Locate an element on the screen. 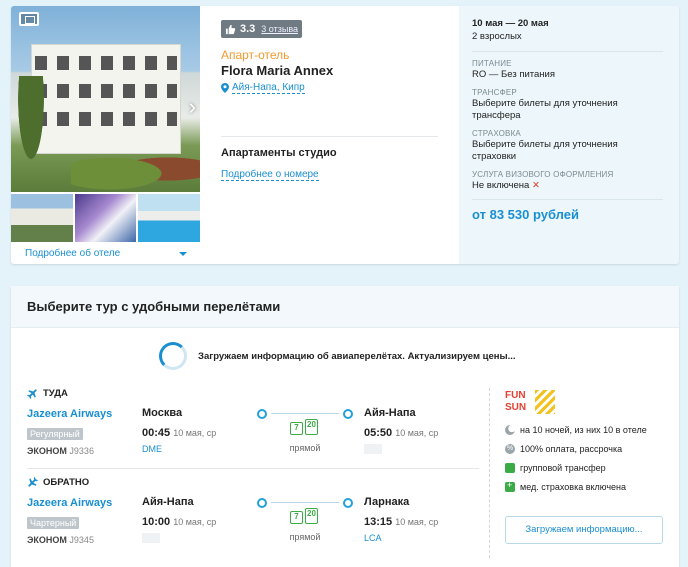  arrival-time: 05:50 is located at coordinates (378, 433).